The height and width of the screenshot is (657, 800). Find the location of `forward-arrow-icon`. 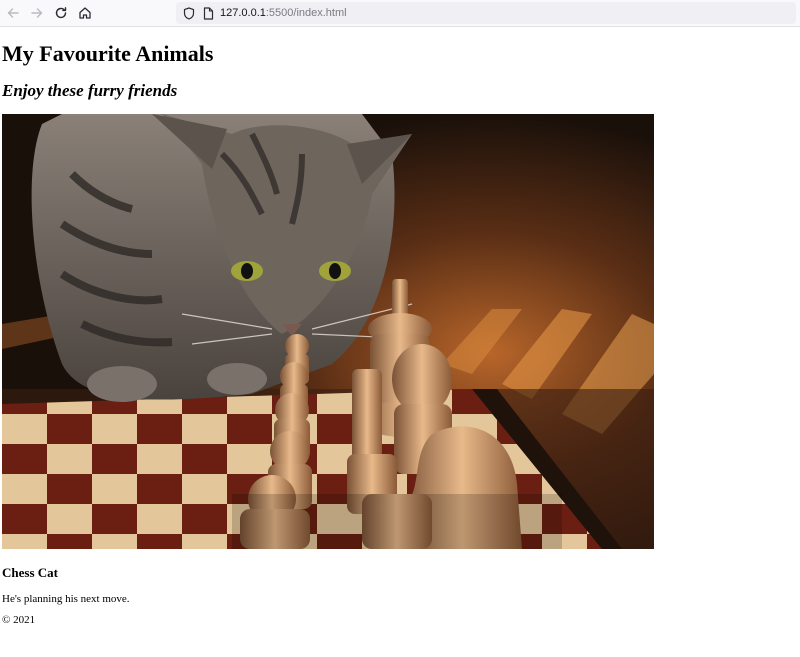

forward-arrow-icon is located at coordinates (37, 13).